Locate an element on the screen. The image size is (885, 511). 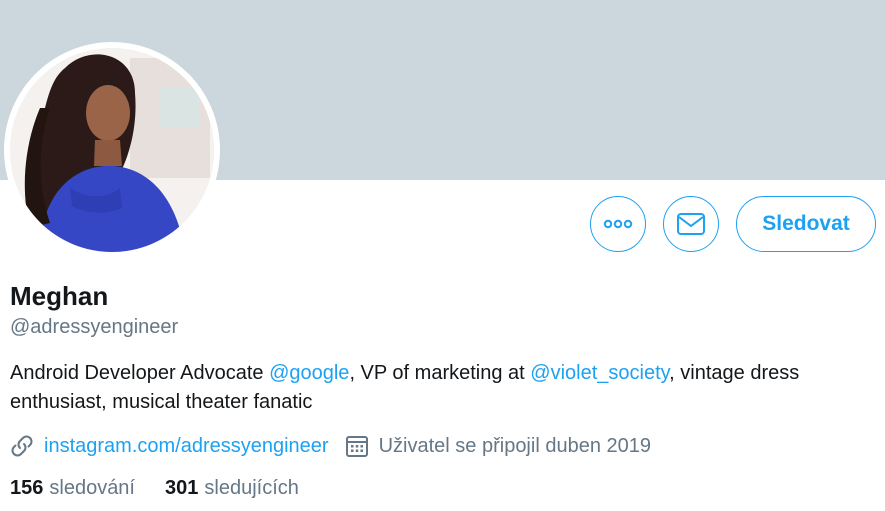
mention-violet-society: @violet_society is located at coordinates (599, 373).